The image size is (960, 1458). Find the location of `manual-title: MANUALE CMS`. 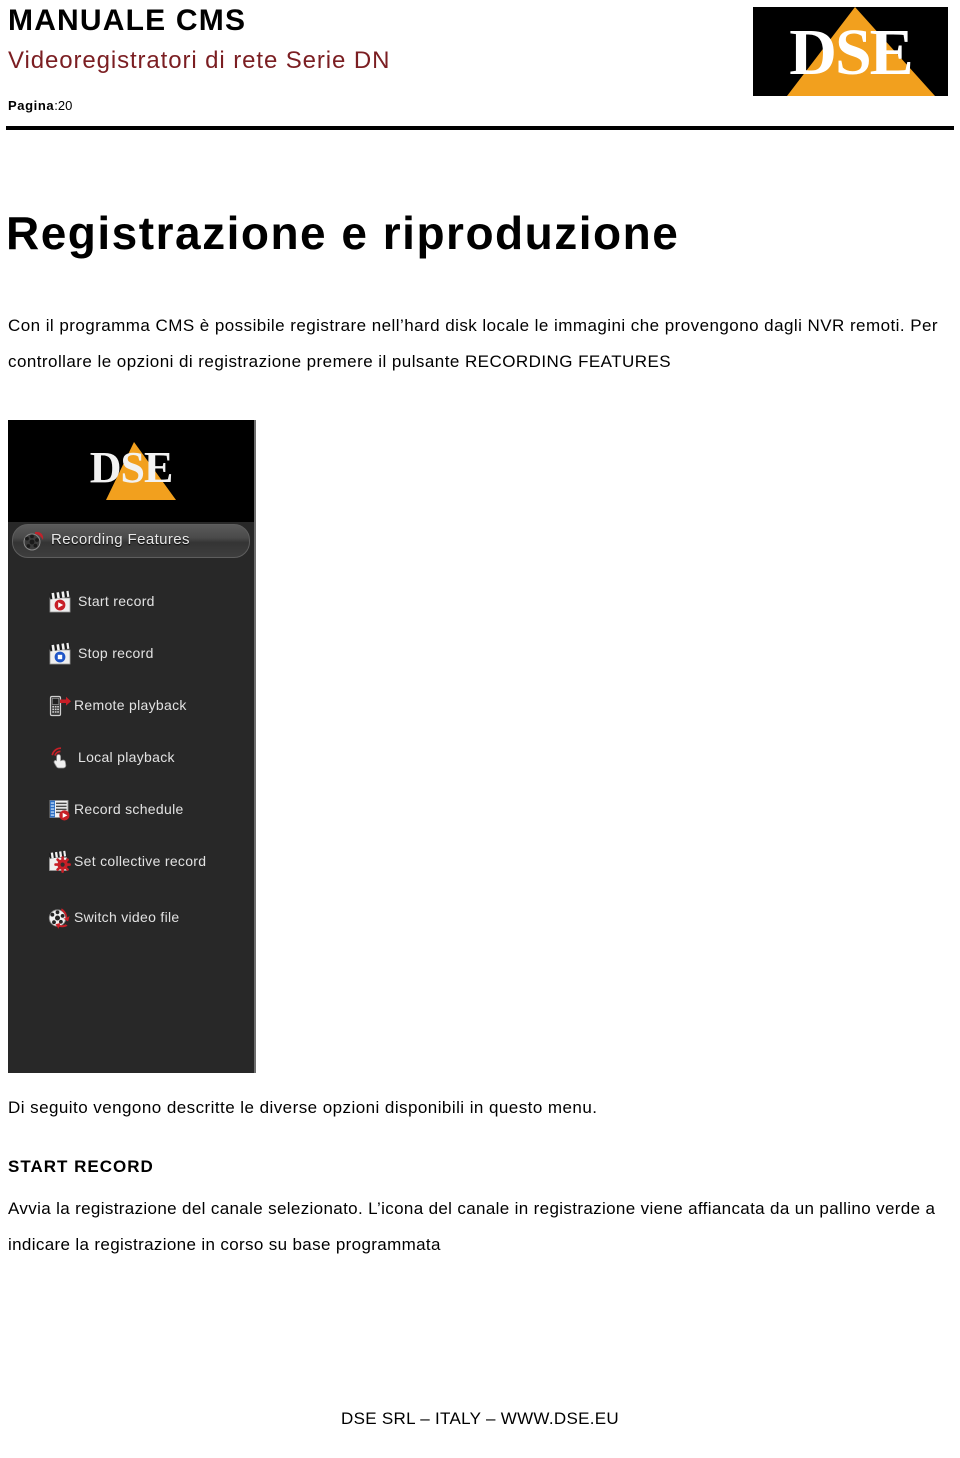

manual-title: MANUALE CMS is located at coordinates (127, 20).